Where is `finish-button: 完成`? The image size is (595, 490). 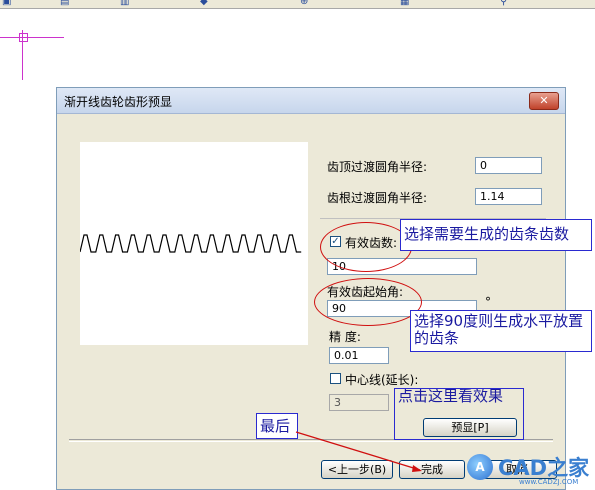
finish-button: 完成 is located at coordinates (432, 469).